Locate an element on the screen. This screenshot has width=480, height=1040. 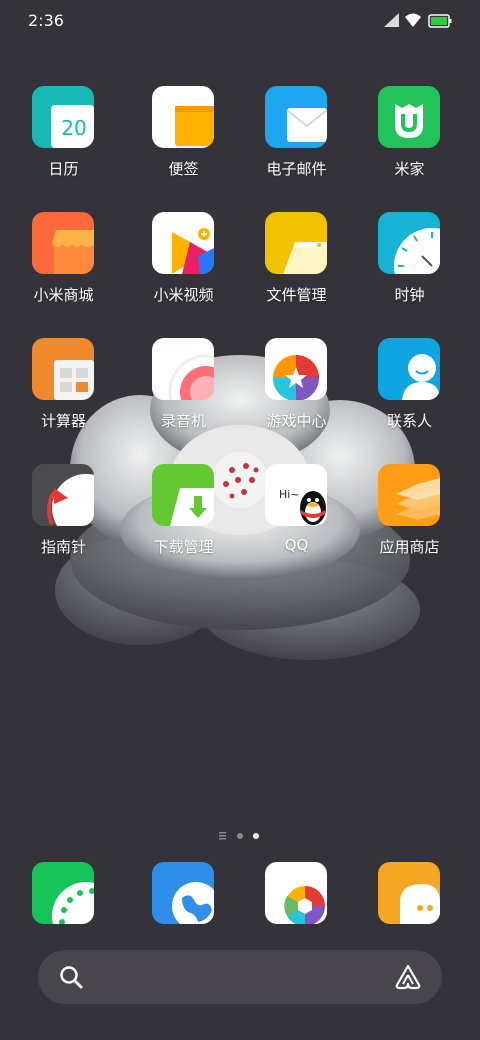
app-contacts: 联系人 is located at coordinates (409, 393).